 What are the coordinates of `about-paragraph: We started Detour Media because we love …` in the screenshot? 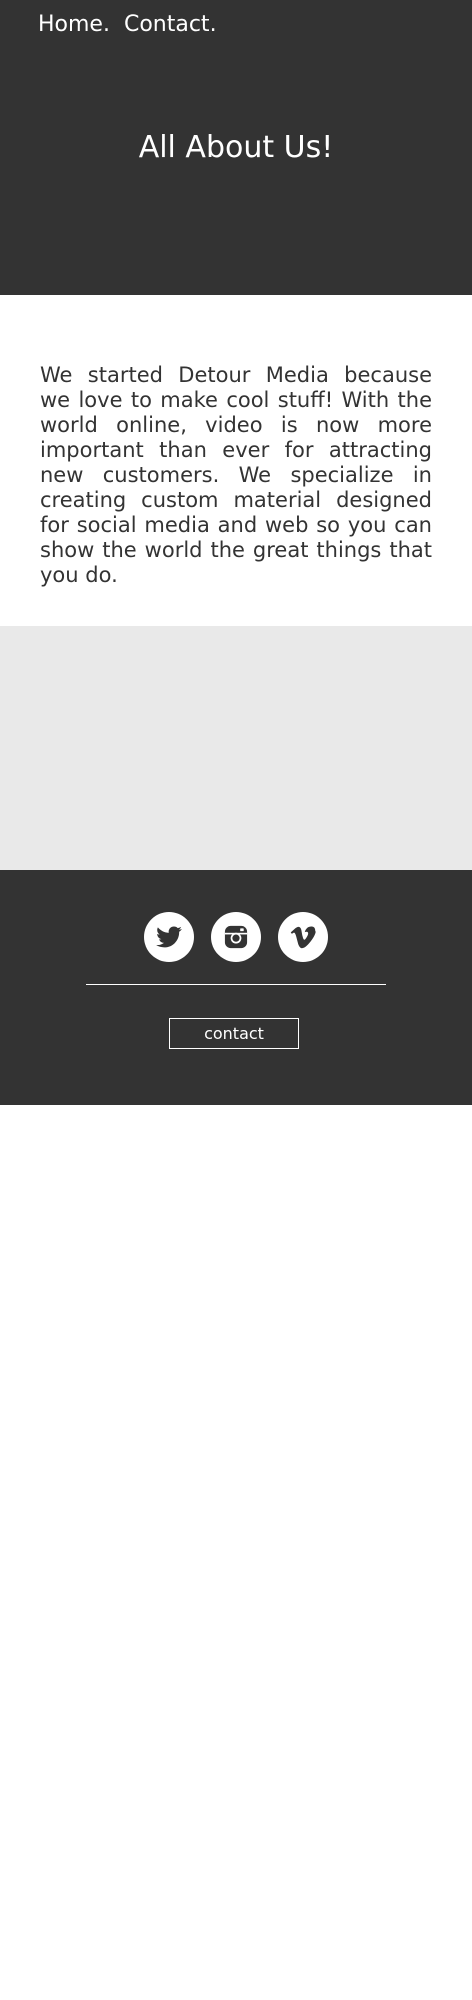 It's located at (236, 475).